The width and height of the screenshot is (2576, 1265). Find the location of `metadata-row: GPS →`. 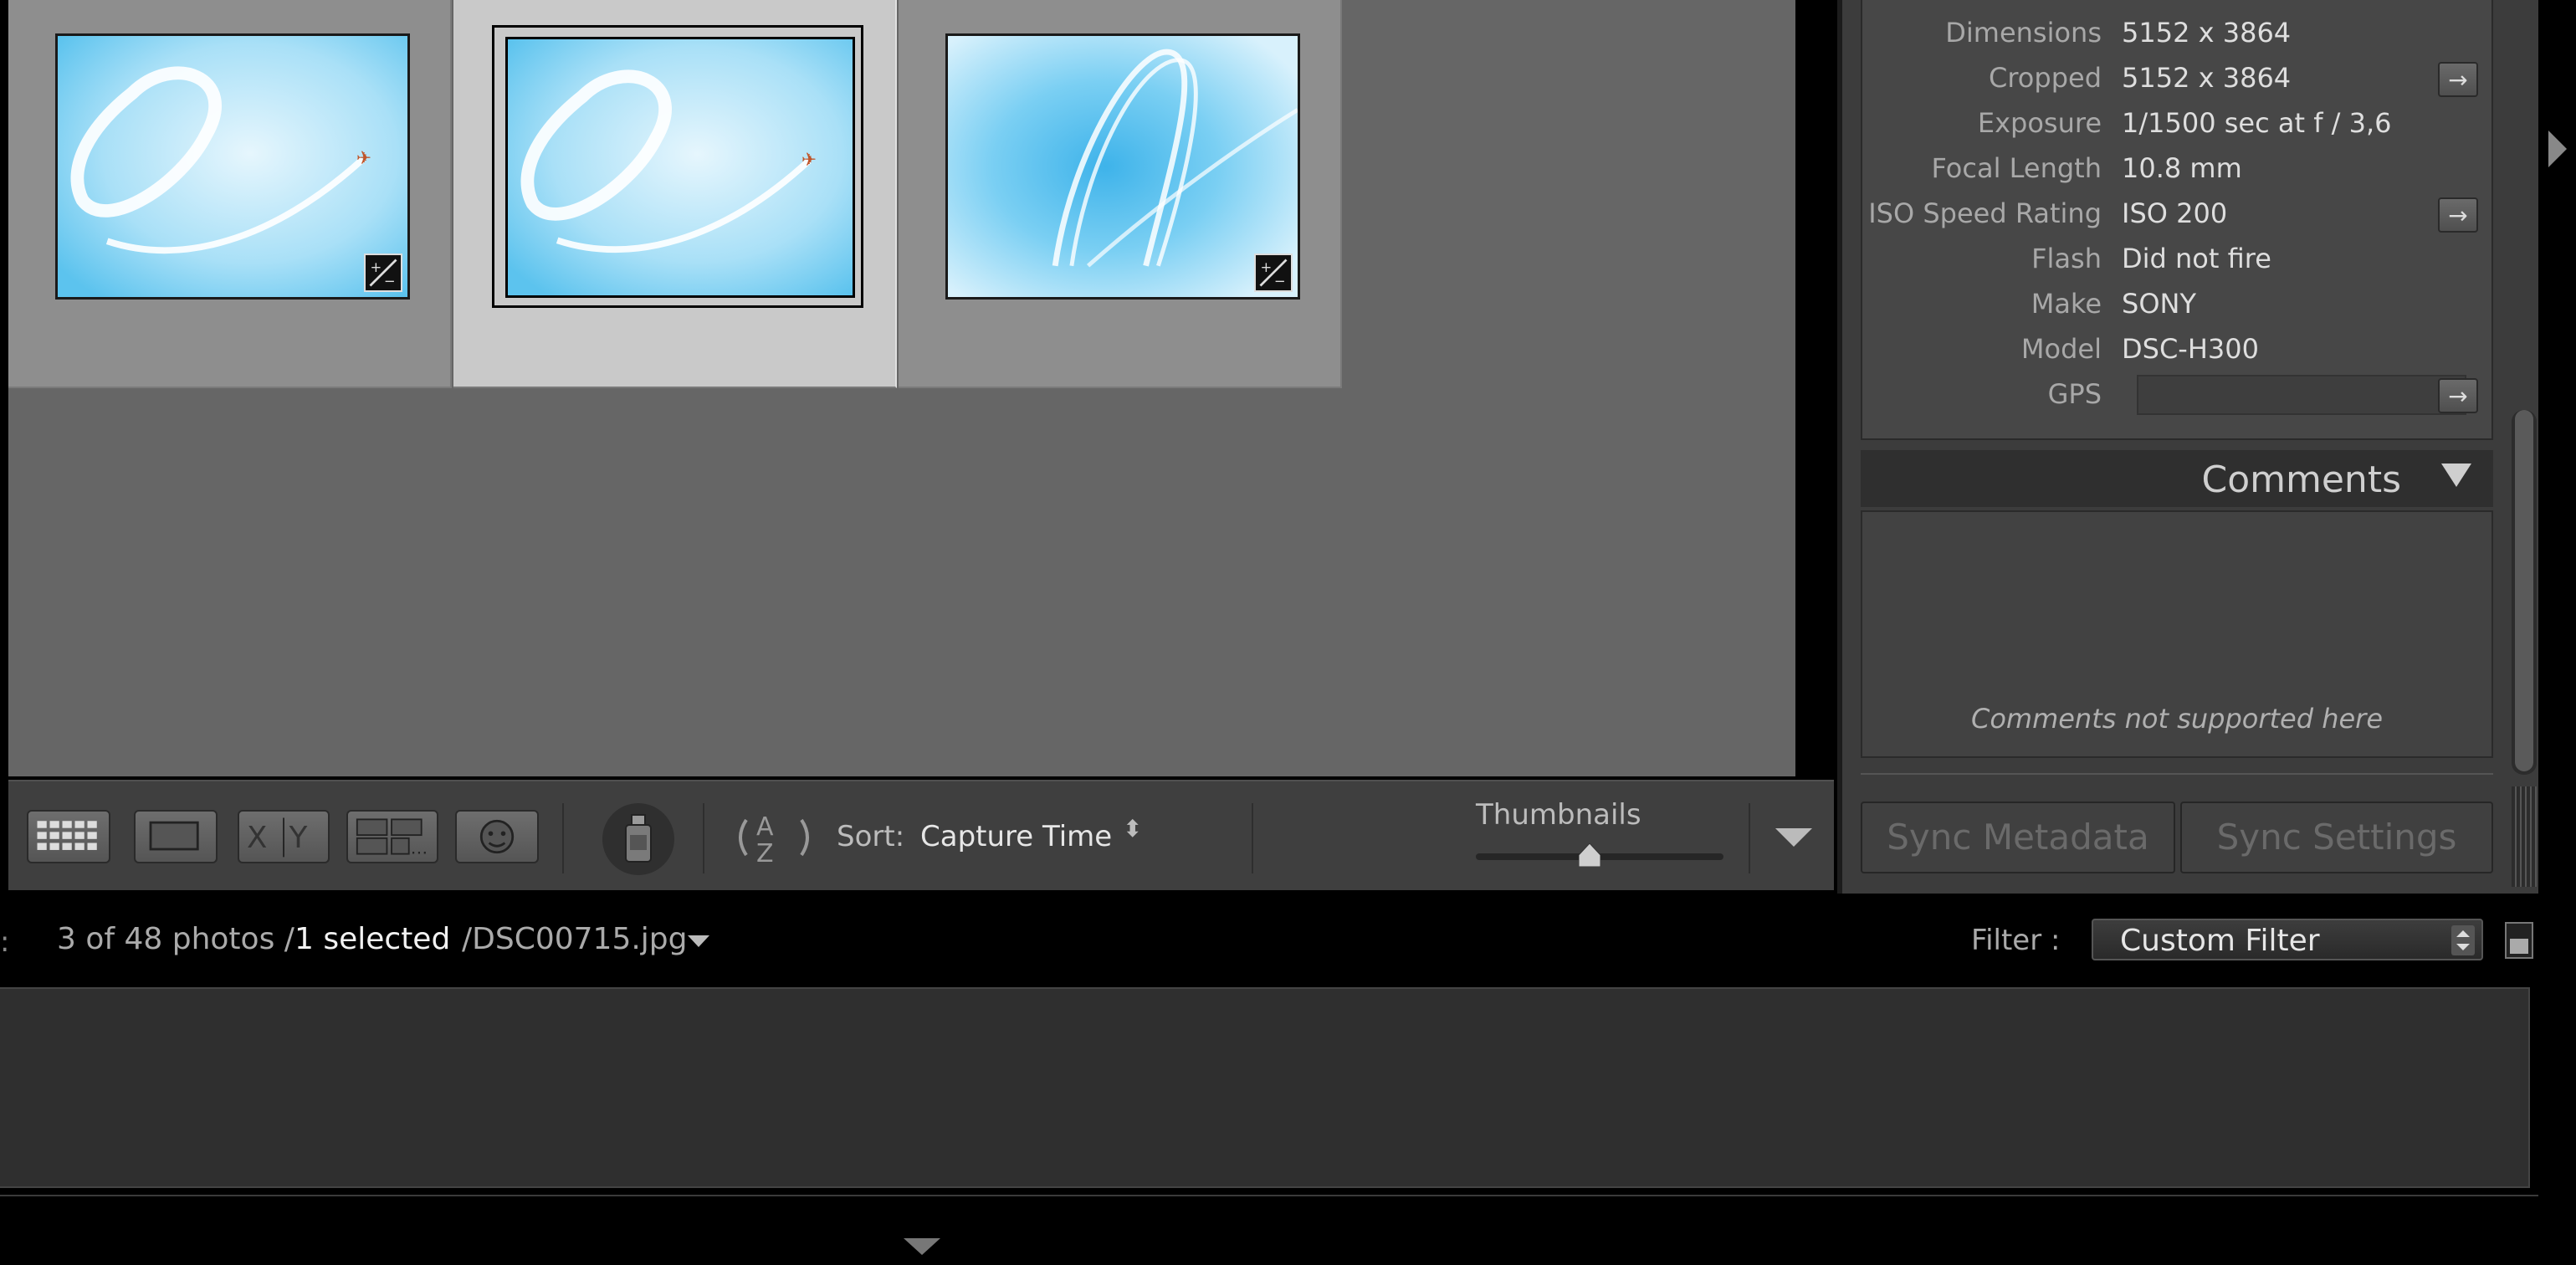

metadata-row: GPS → is located at coordinates (2178, 397).